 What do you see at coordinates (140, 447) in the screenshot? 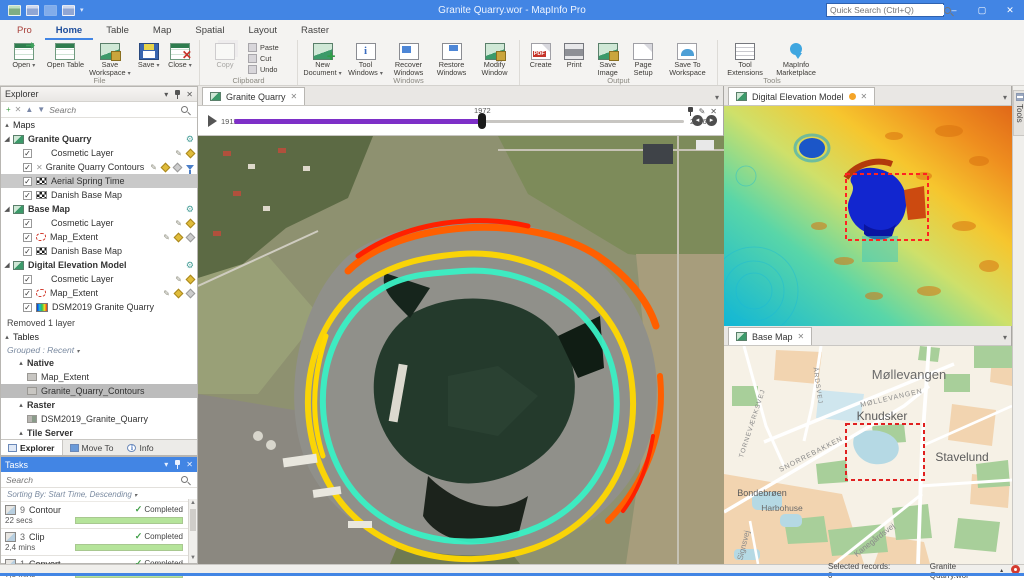
I see `tab-info: i Info` at bounding box center [140, 447].